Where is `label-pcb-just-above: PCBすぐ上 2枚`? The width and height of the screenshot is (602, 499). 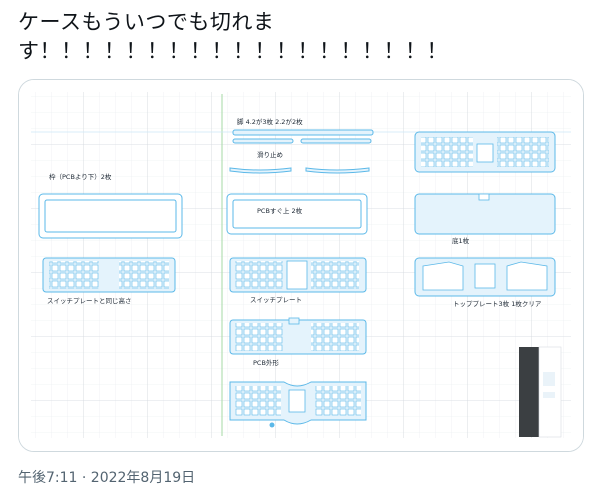 label-pcb-just-above: PCBすぐ上 2枚 is located at coordinates (280, 210).